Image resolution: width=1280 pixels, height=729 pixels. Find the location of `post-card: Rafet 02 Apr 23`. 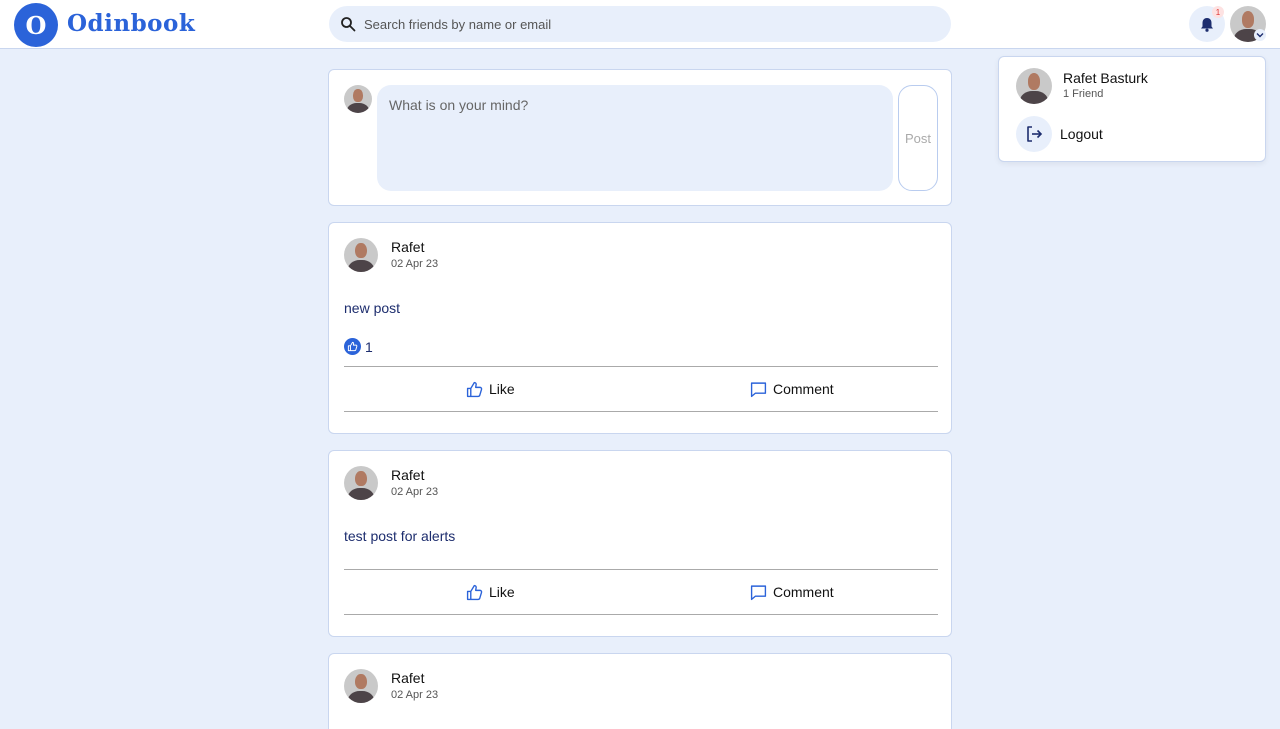

post-card: Rafet 02 Apr 23 is located at coordinates (640, 691).